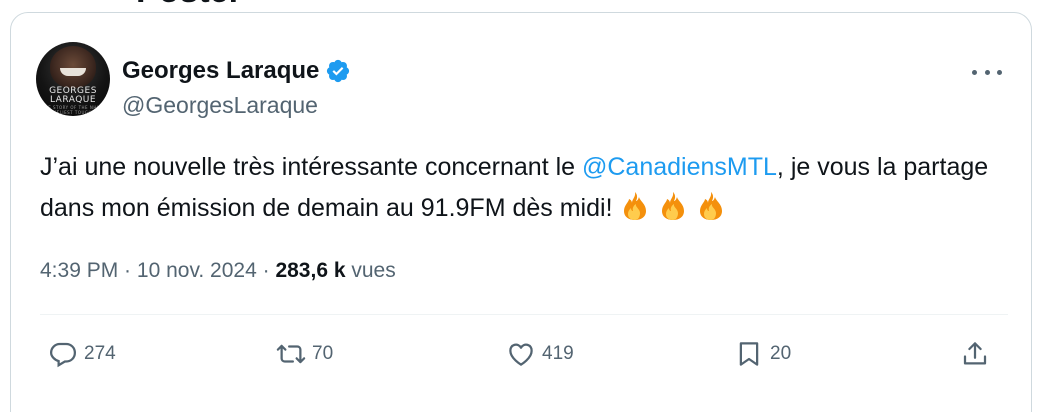 Image resolution: width=1044 pixels, height=412 pixels. Describe the element at coordinates (338, 71) in the screenshot. I see `verified-badge-icon` at that location.